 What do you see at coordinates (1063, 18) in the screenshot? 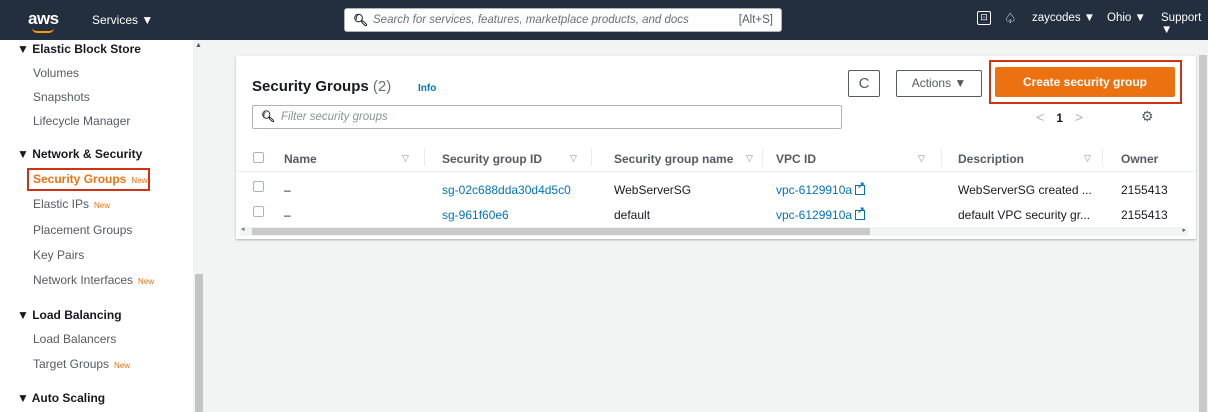
I see `user-menu: zaycodes ▼` at bounding box center [1063, 18].